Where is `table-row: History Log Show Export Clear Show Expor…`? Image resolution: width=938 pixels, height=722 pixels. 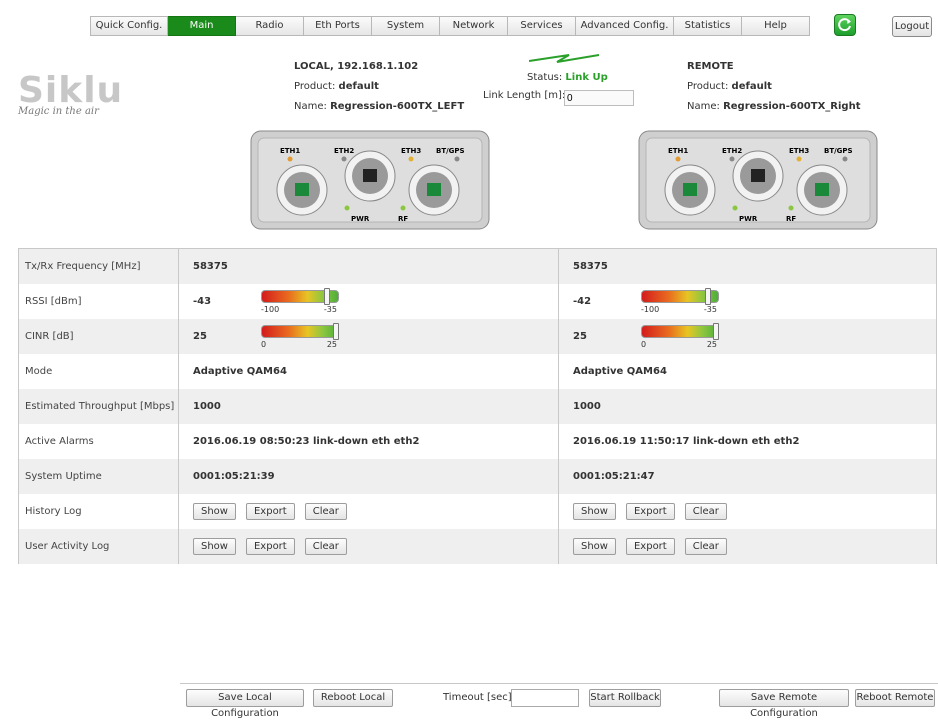 table-row: History Log Show Export Clear Show Expor… is located at coordinates (477, 511).